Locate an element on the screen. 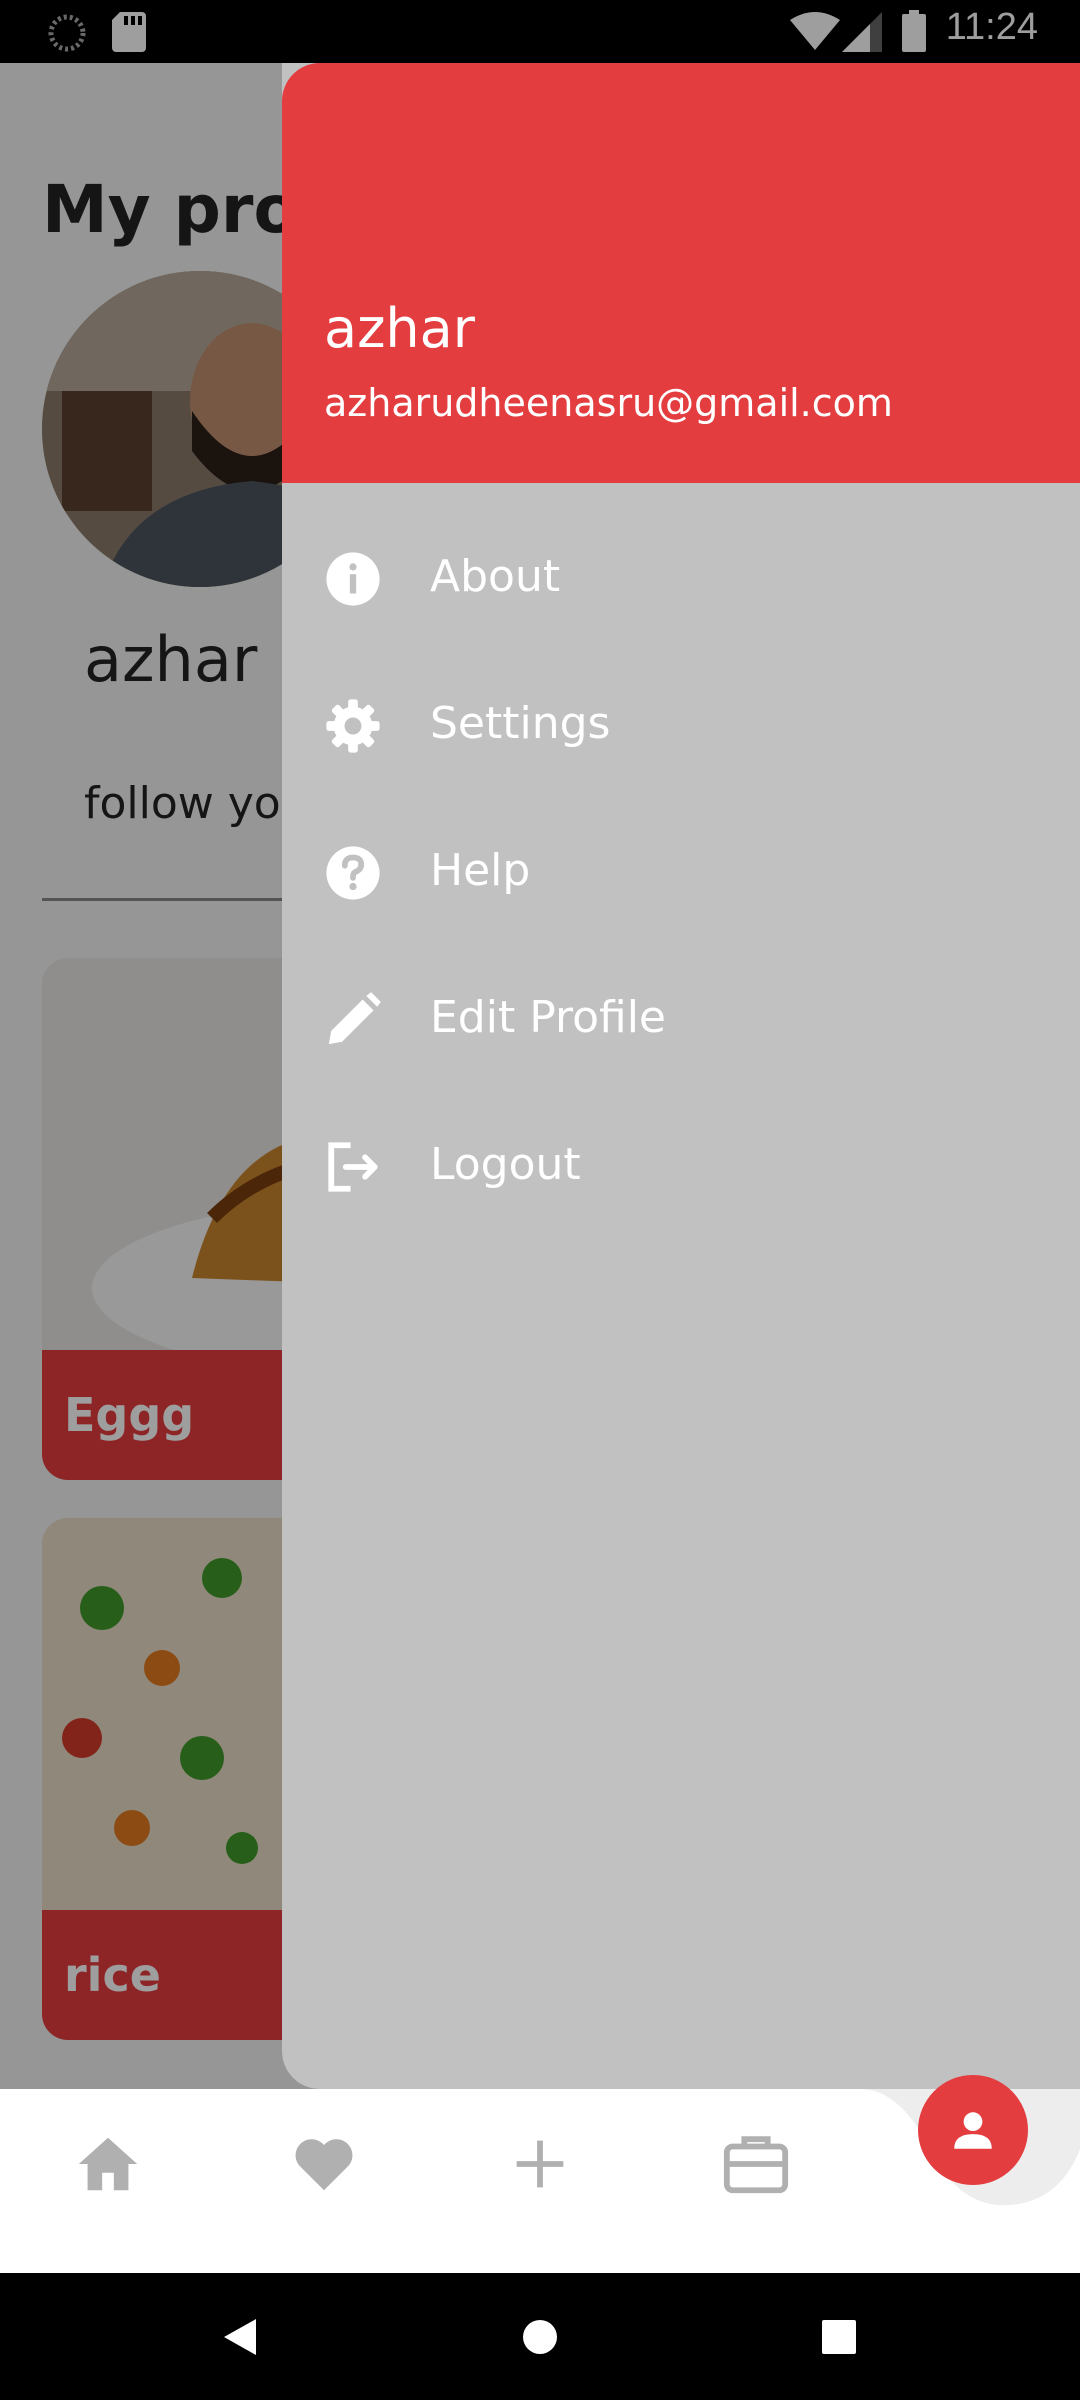 The width and height of the screenshot is (1080, 2400). heart-icon is located at coordinates (324, 2164).